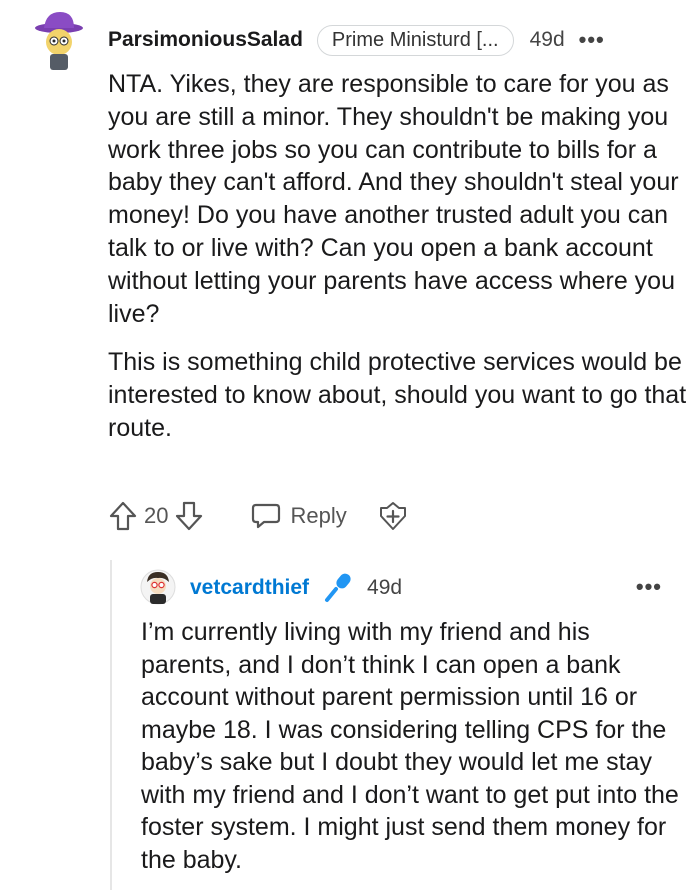 This screenshot has width=700, height=890. Describe the element at coordinates (318, 515) in the screenshot. I see `reply-label: Reply` at that location.